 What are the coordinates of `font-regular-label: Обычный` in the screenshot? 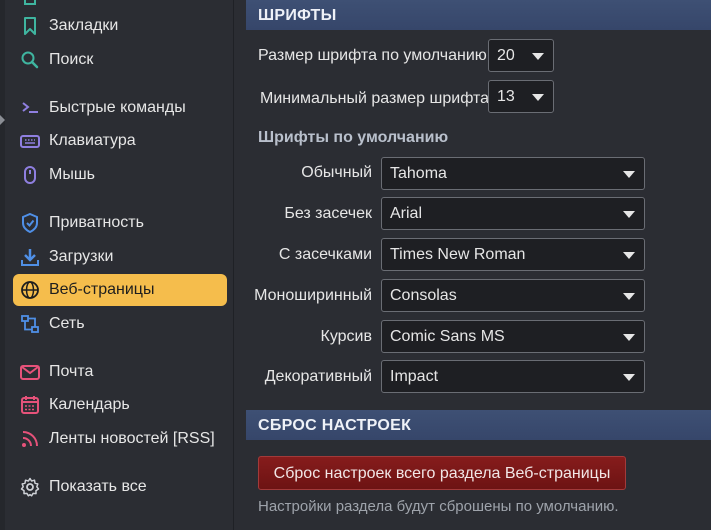 It's located at (336, 172).